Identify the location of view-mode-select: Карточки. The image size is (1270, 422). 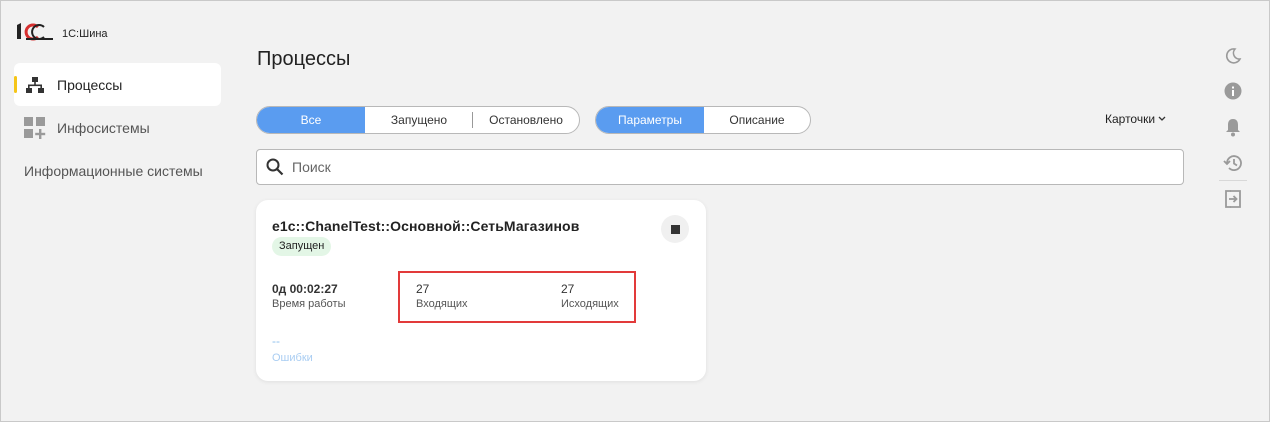
(1135, 119).